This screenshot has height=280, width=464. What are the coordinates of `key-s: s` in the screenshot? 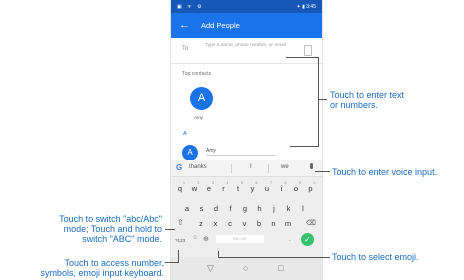 It's located at (202, 208).